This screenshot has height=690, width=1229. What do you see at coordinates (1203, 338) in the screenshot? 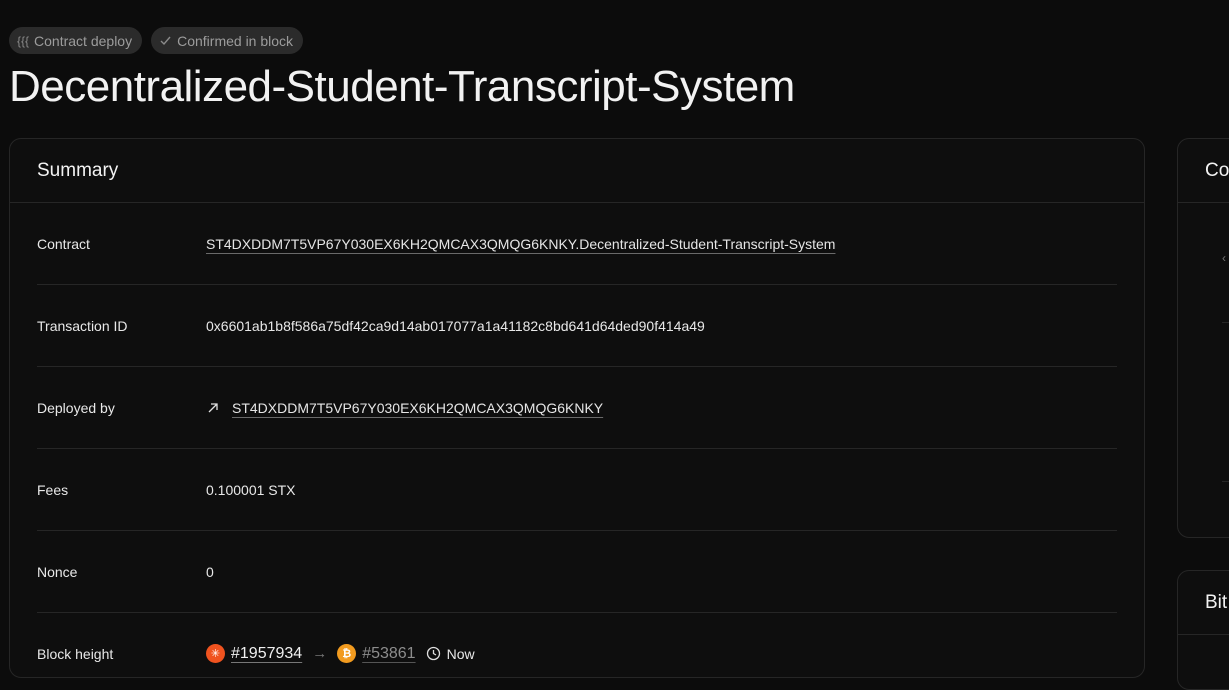
I see `side-card-top: Co ‹` at bounding box center [1203, 338].